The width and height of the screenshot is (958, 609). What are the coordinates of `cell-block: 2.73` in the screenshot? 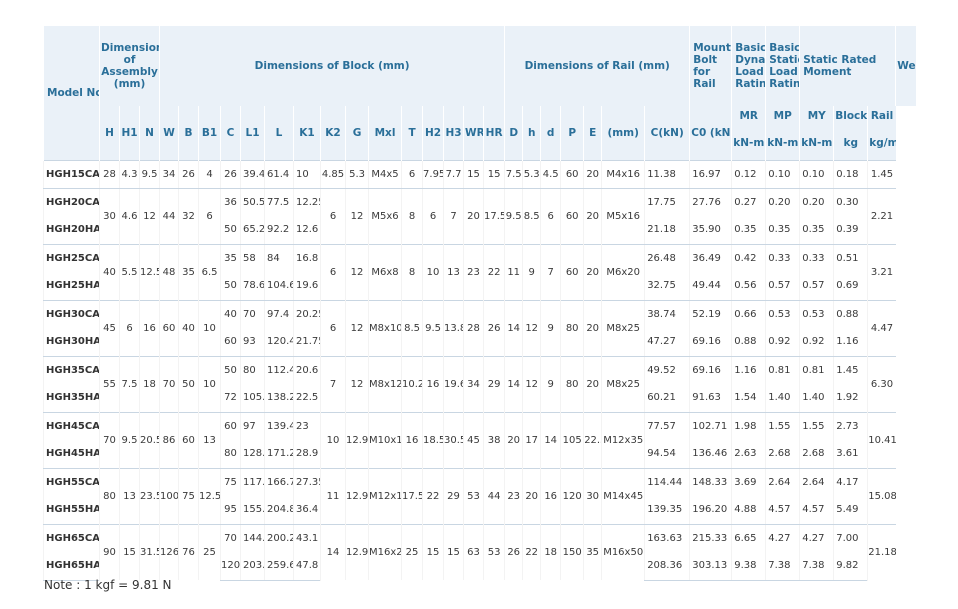 It's located at (850, 425).